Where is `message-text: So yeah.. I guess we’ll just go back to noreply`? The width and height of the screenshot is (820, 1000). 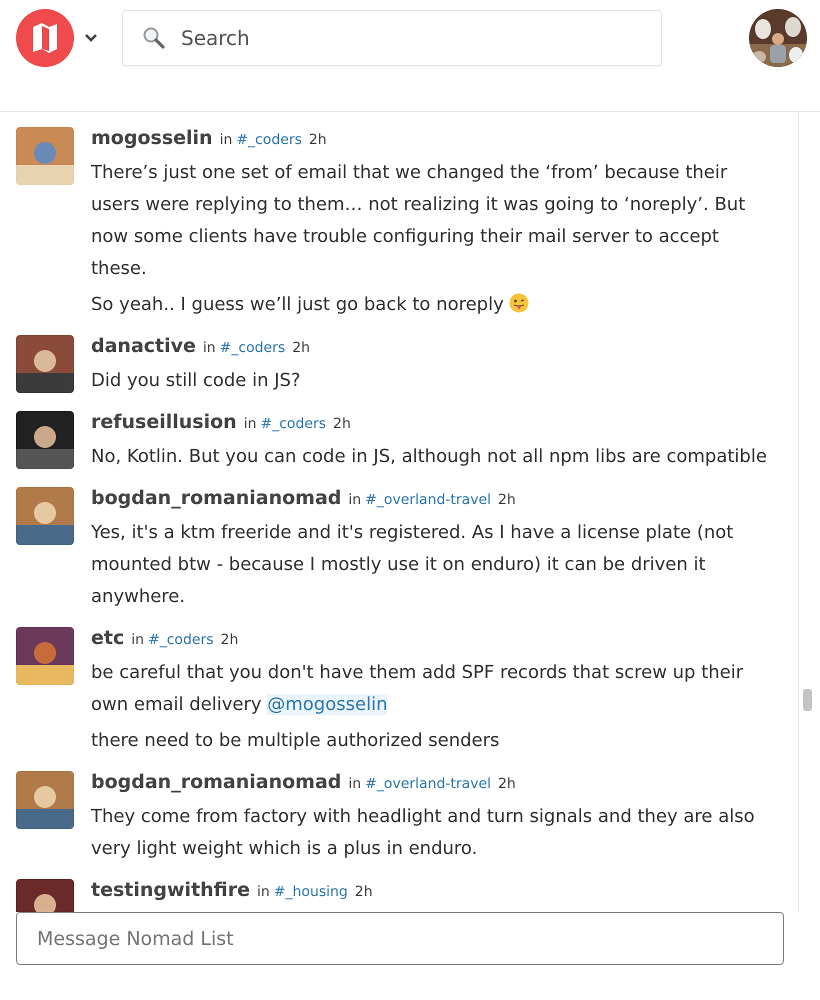
message-text: So yeah.. I guess we’ll just go back to noreply is located at coordinates (434, 305).